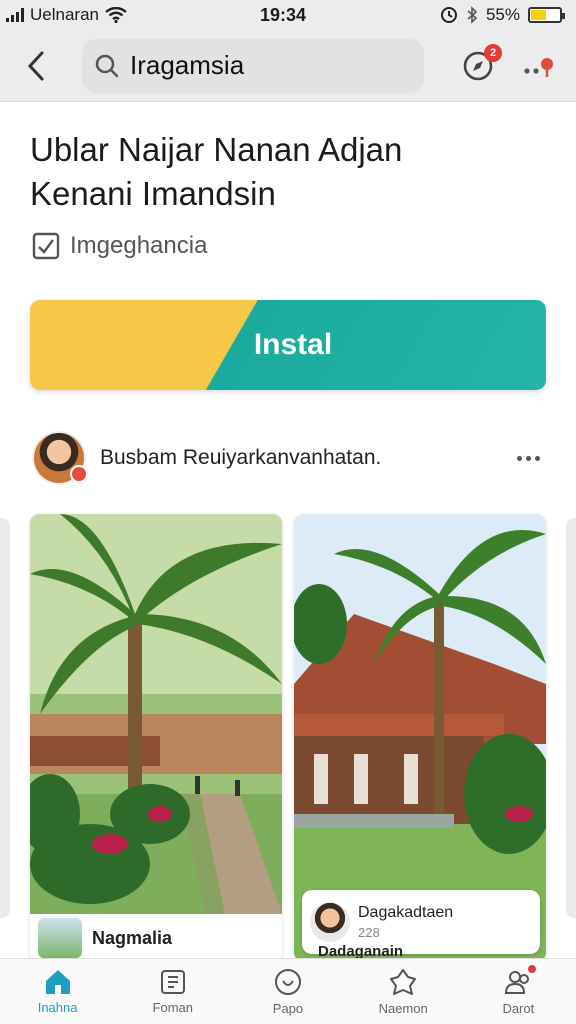 This screenshot has width=576, height=1024. I want to click on title-line-2: Kenani Imandsin, so click(153, 193).